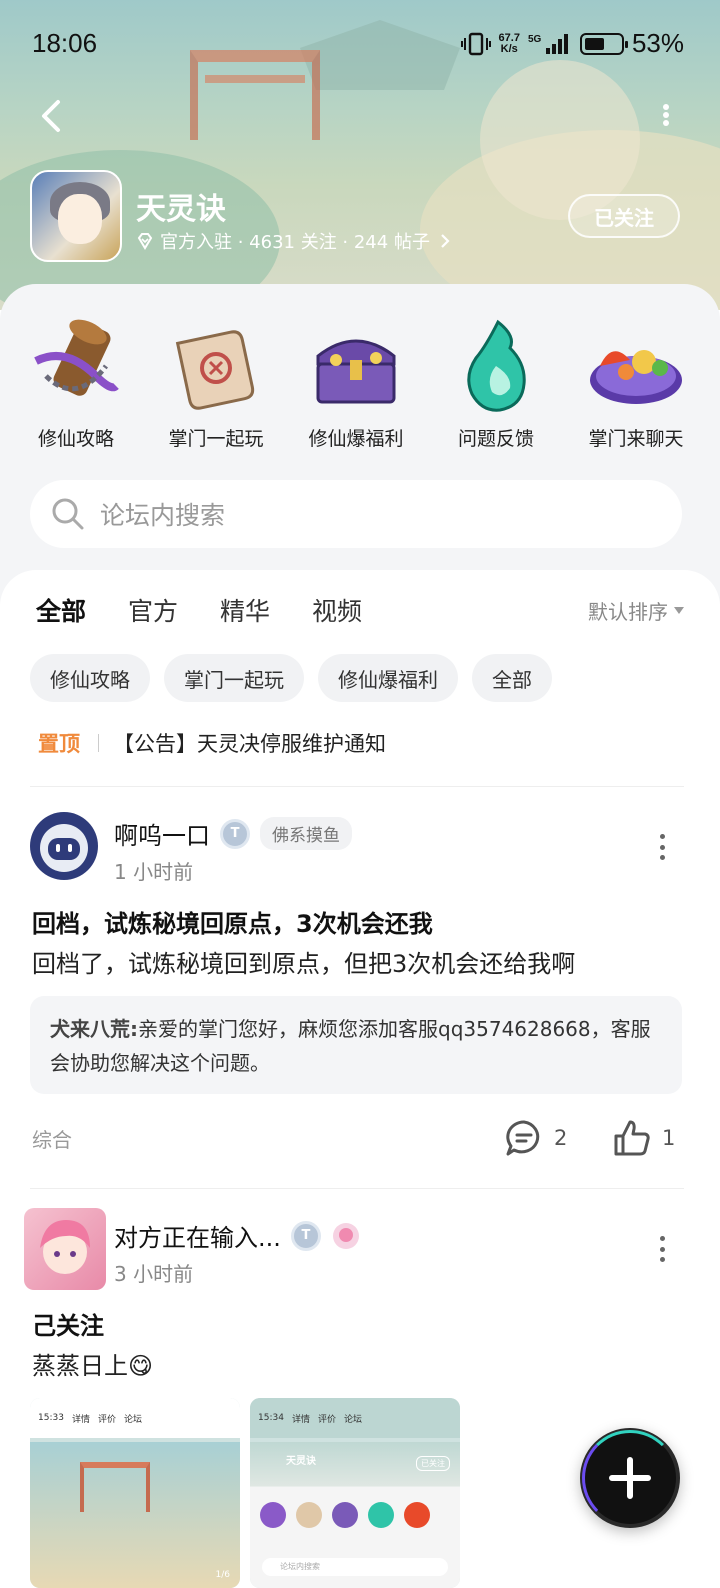 The width and height of the screenshot is (720, 1588). What do you see at coordinates (153, 610) in the screenshot?
I see `tab-official: 官方` at bounding box center [153, 610].